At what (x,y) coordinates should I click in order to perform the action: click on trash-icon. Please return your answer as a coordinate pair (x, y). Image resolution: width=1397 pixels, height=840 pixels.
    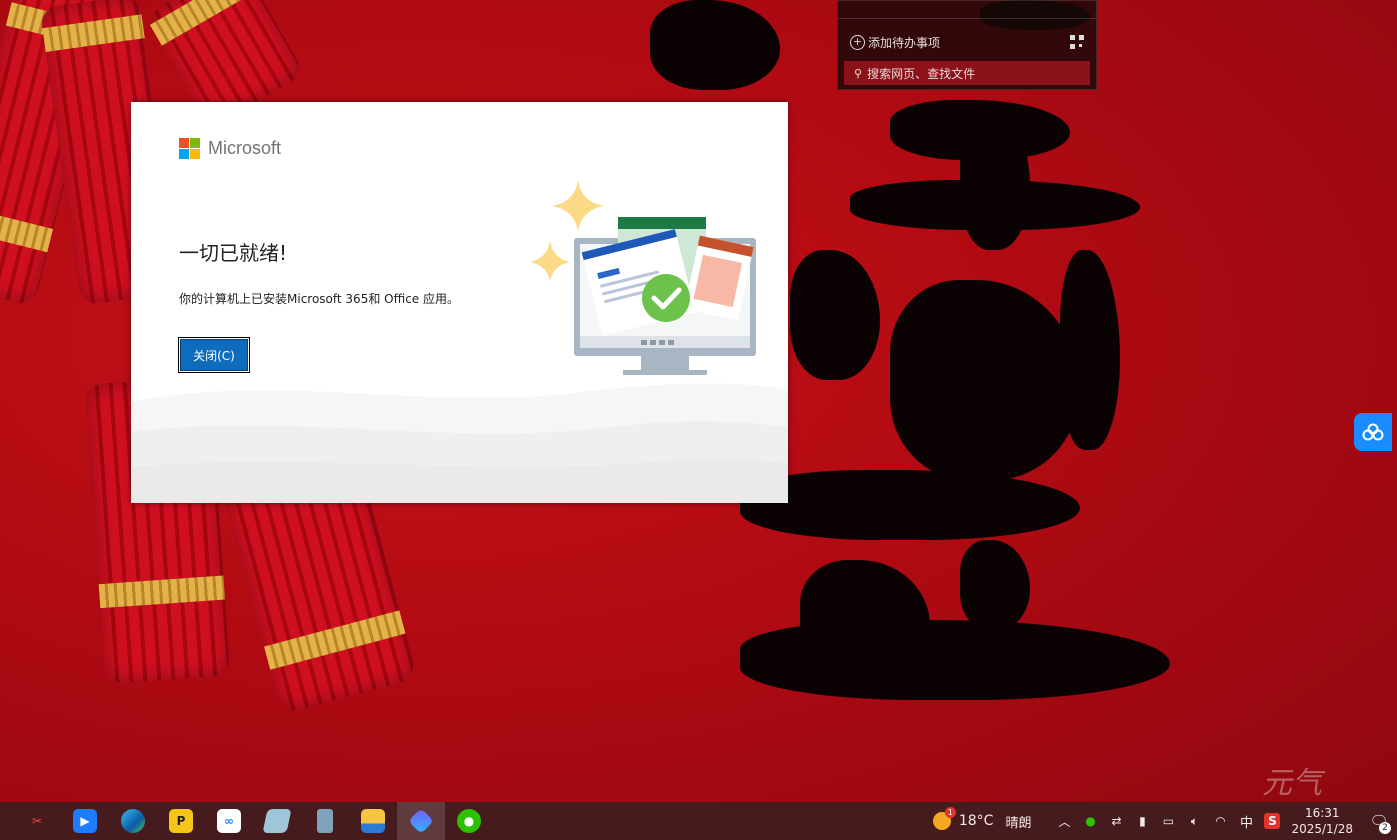
    Looking at the image, I should click on (325, 821).